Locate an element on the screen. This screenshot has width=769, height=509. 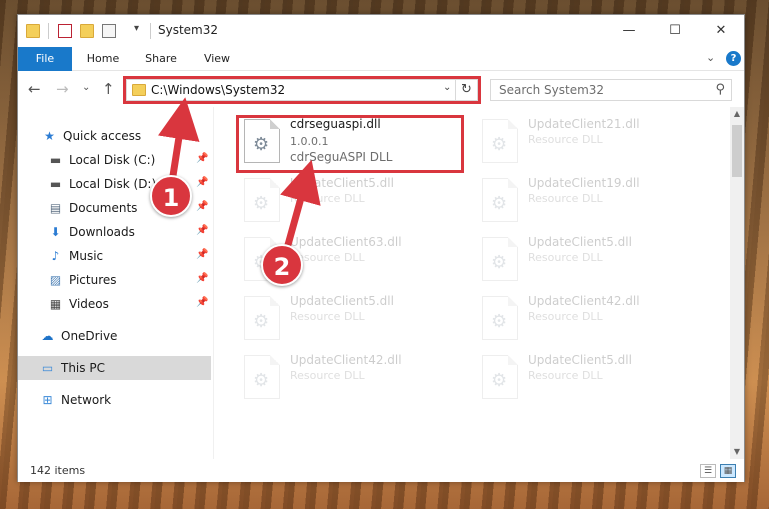
quick-access-dropdown-icon: ▾ is located at coordinates (136, 28).